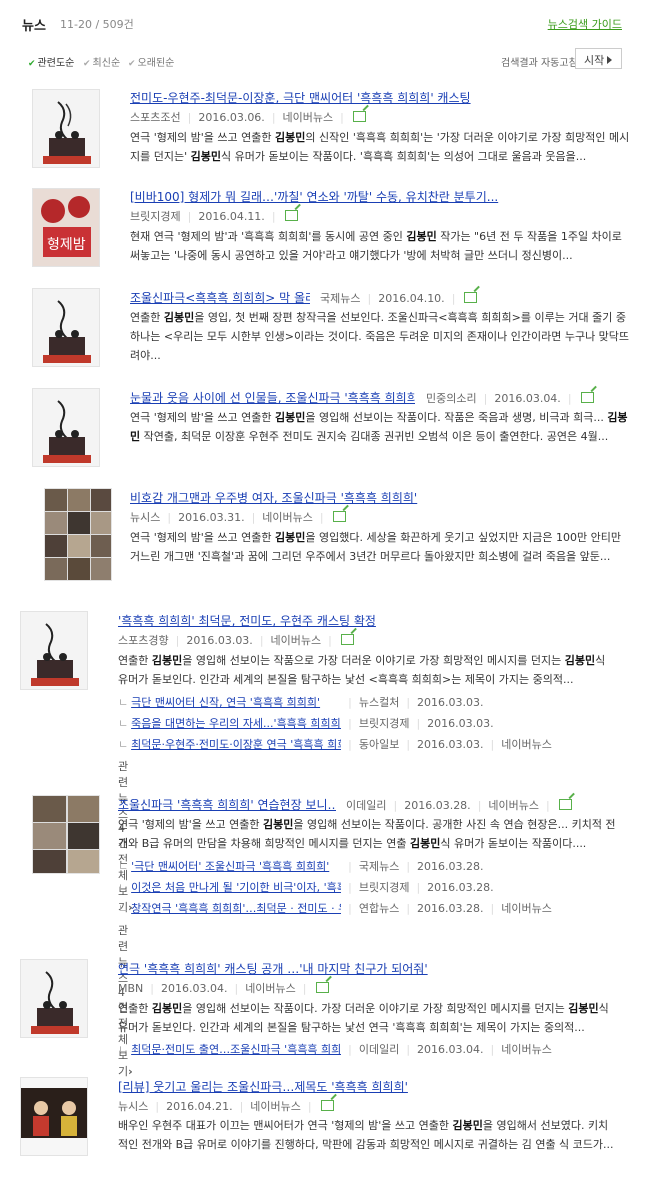 Image resolution: width=655 pixels, height=1183 pixels. What do you see at coordinates (211, 517) in the screenshot?
I see `news-date: 2016.03.31.` at bounding box center [211, 517].